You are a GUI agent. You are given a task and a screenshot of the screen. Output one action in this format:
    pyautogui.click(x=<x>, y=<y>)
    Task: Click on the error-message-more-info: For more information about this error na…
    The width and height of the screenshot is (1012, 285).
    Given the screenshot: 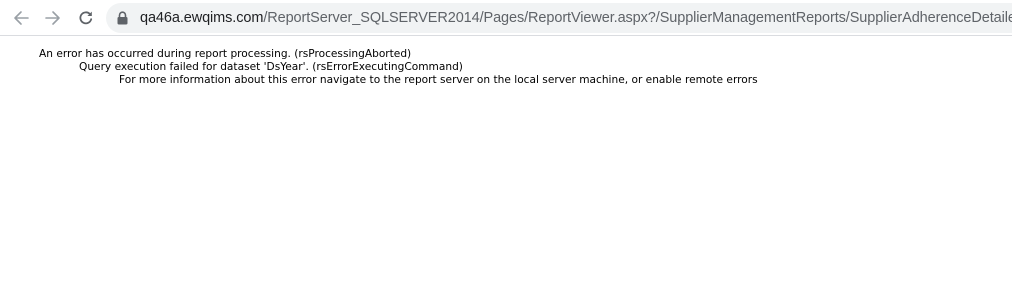 What is the action you would take?
    pyautogui.click(x=438, y=80)
    